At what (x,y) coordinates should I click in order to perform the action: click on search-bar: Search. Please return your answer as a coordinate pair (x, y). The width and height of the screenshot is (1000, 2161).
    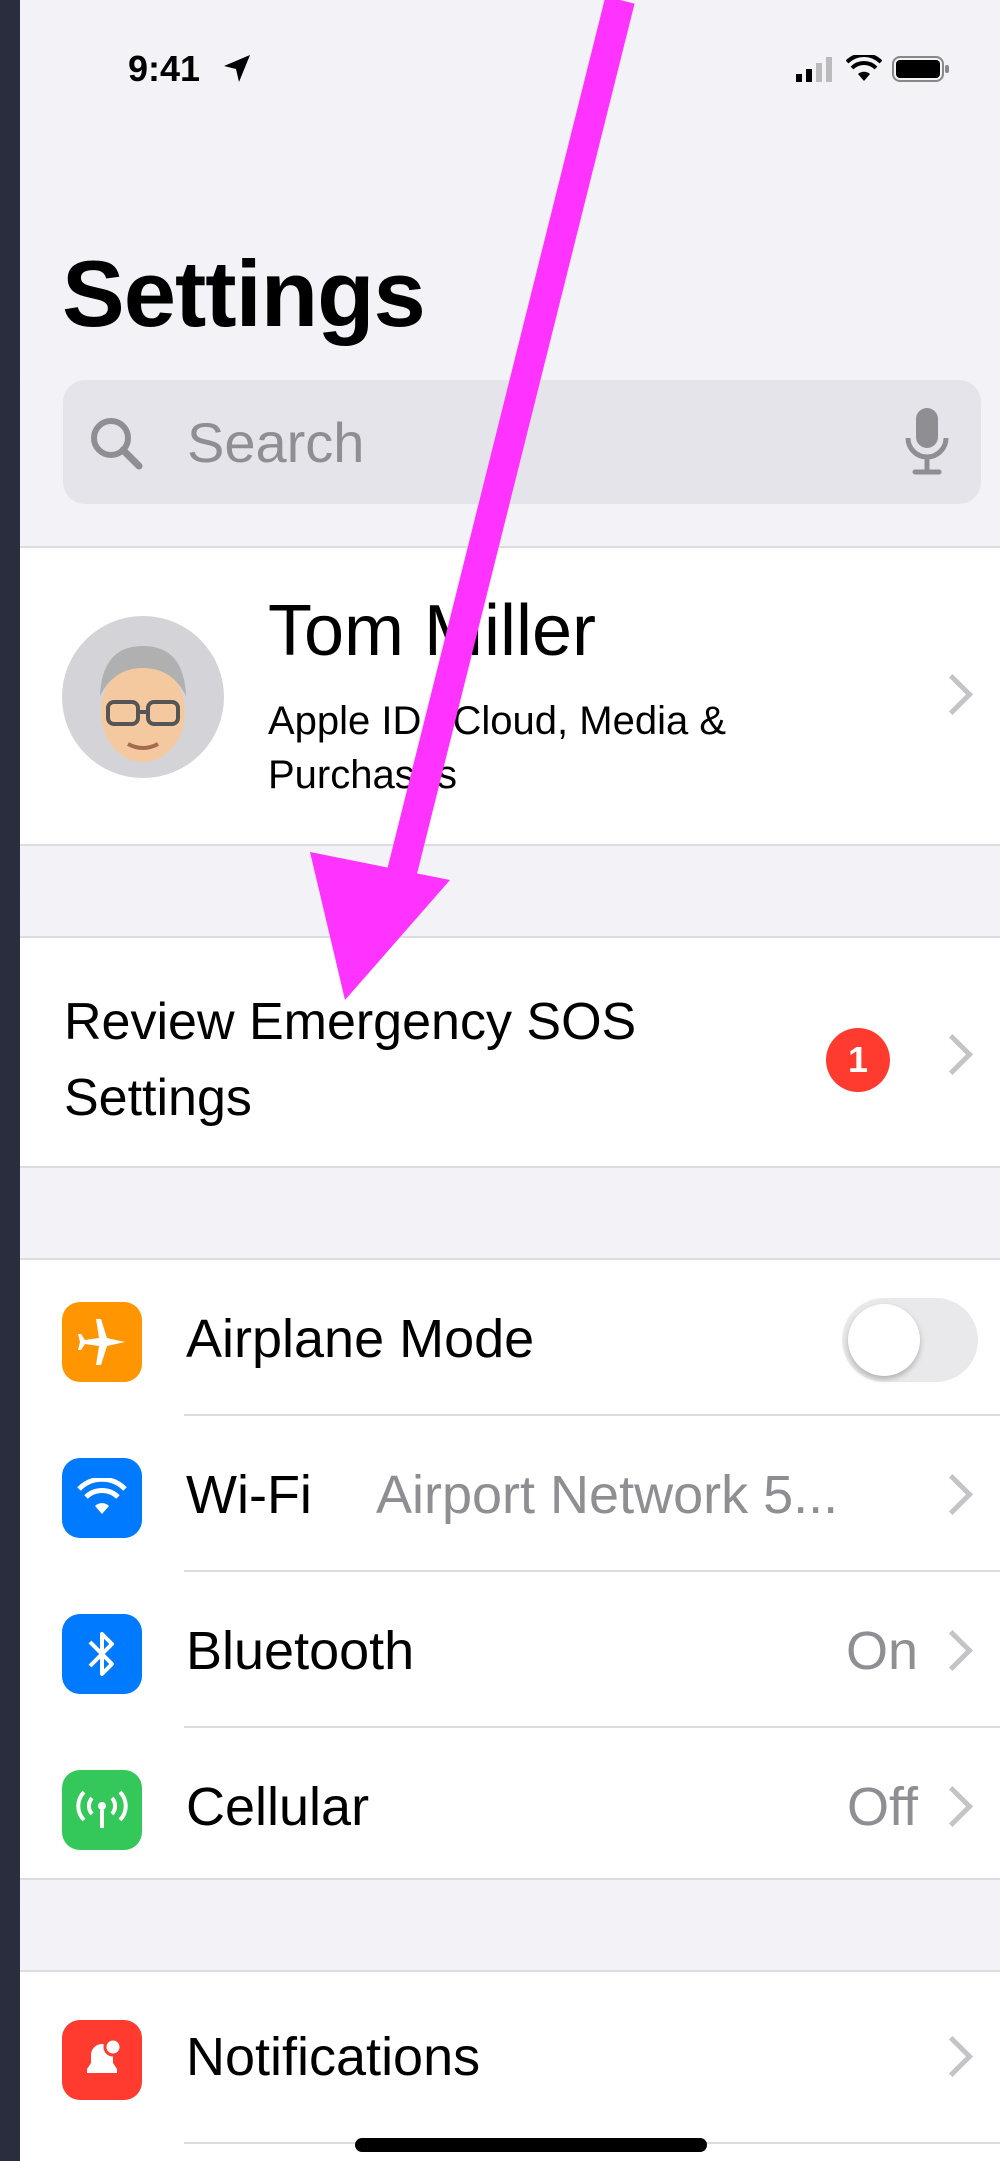
    Looking at the image, I should click on (522, 442).